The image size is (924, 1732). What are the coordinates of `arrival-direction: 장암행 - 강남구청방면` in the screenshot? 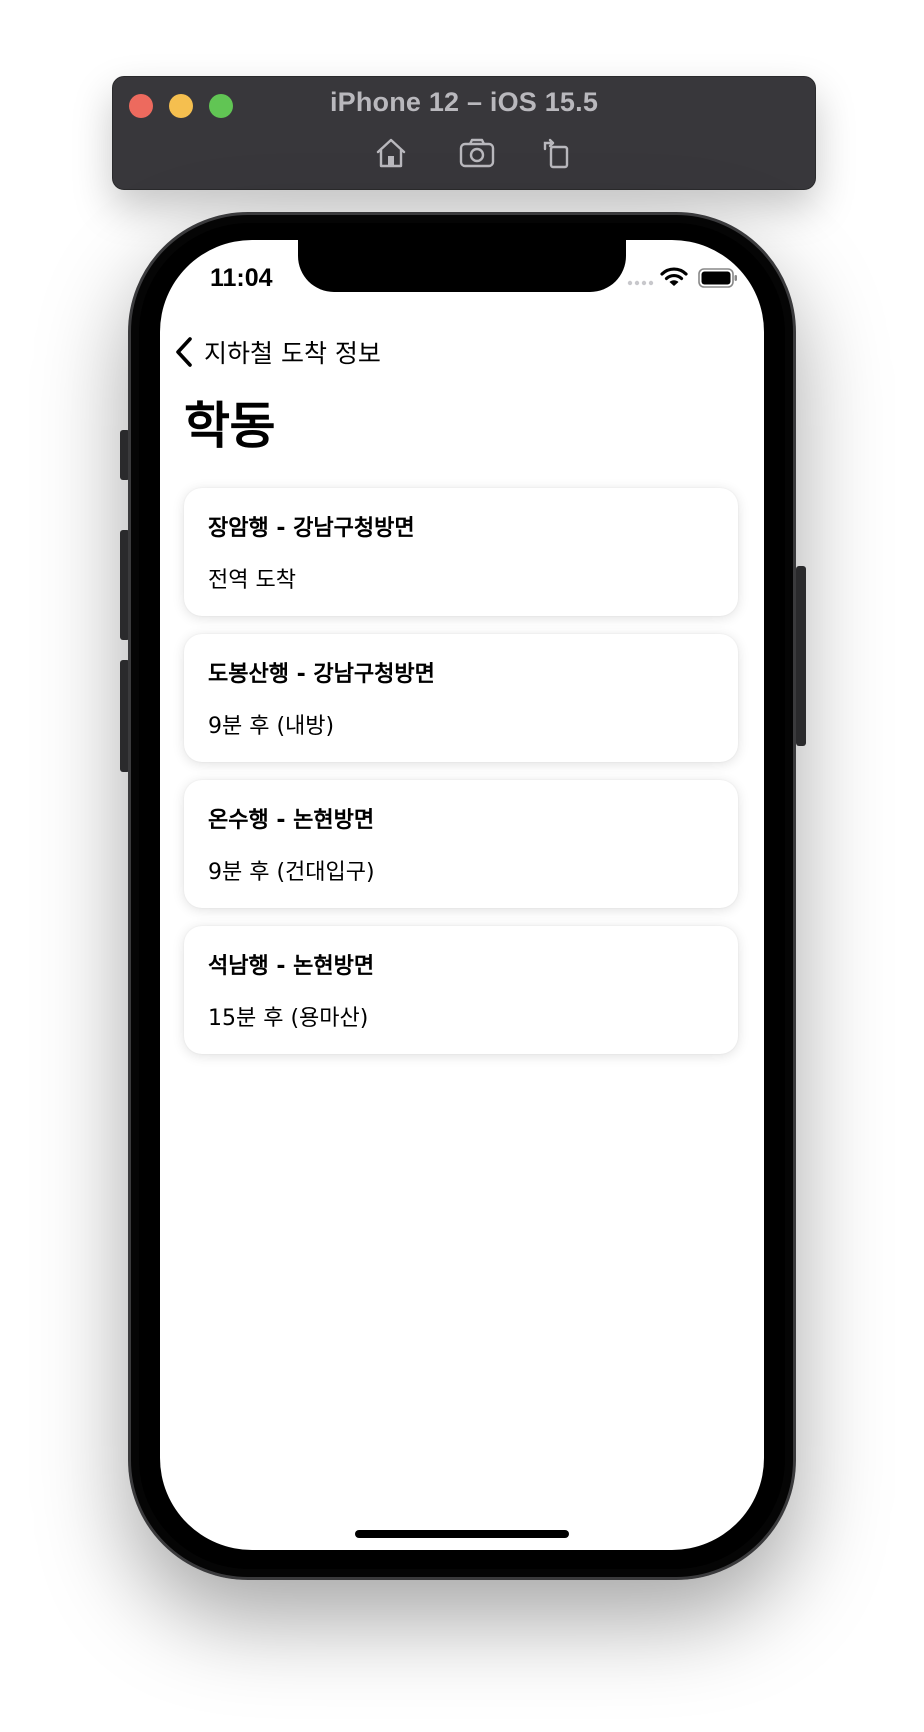 It's located at (311, 528).